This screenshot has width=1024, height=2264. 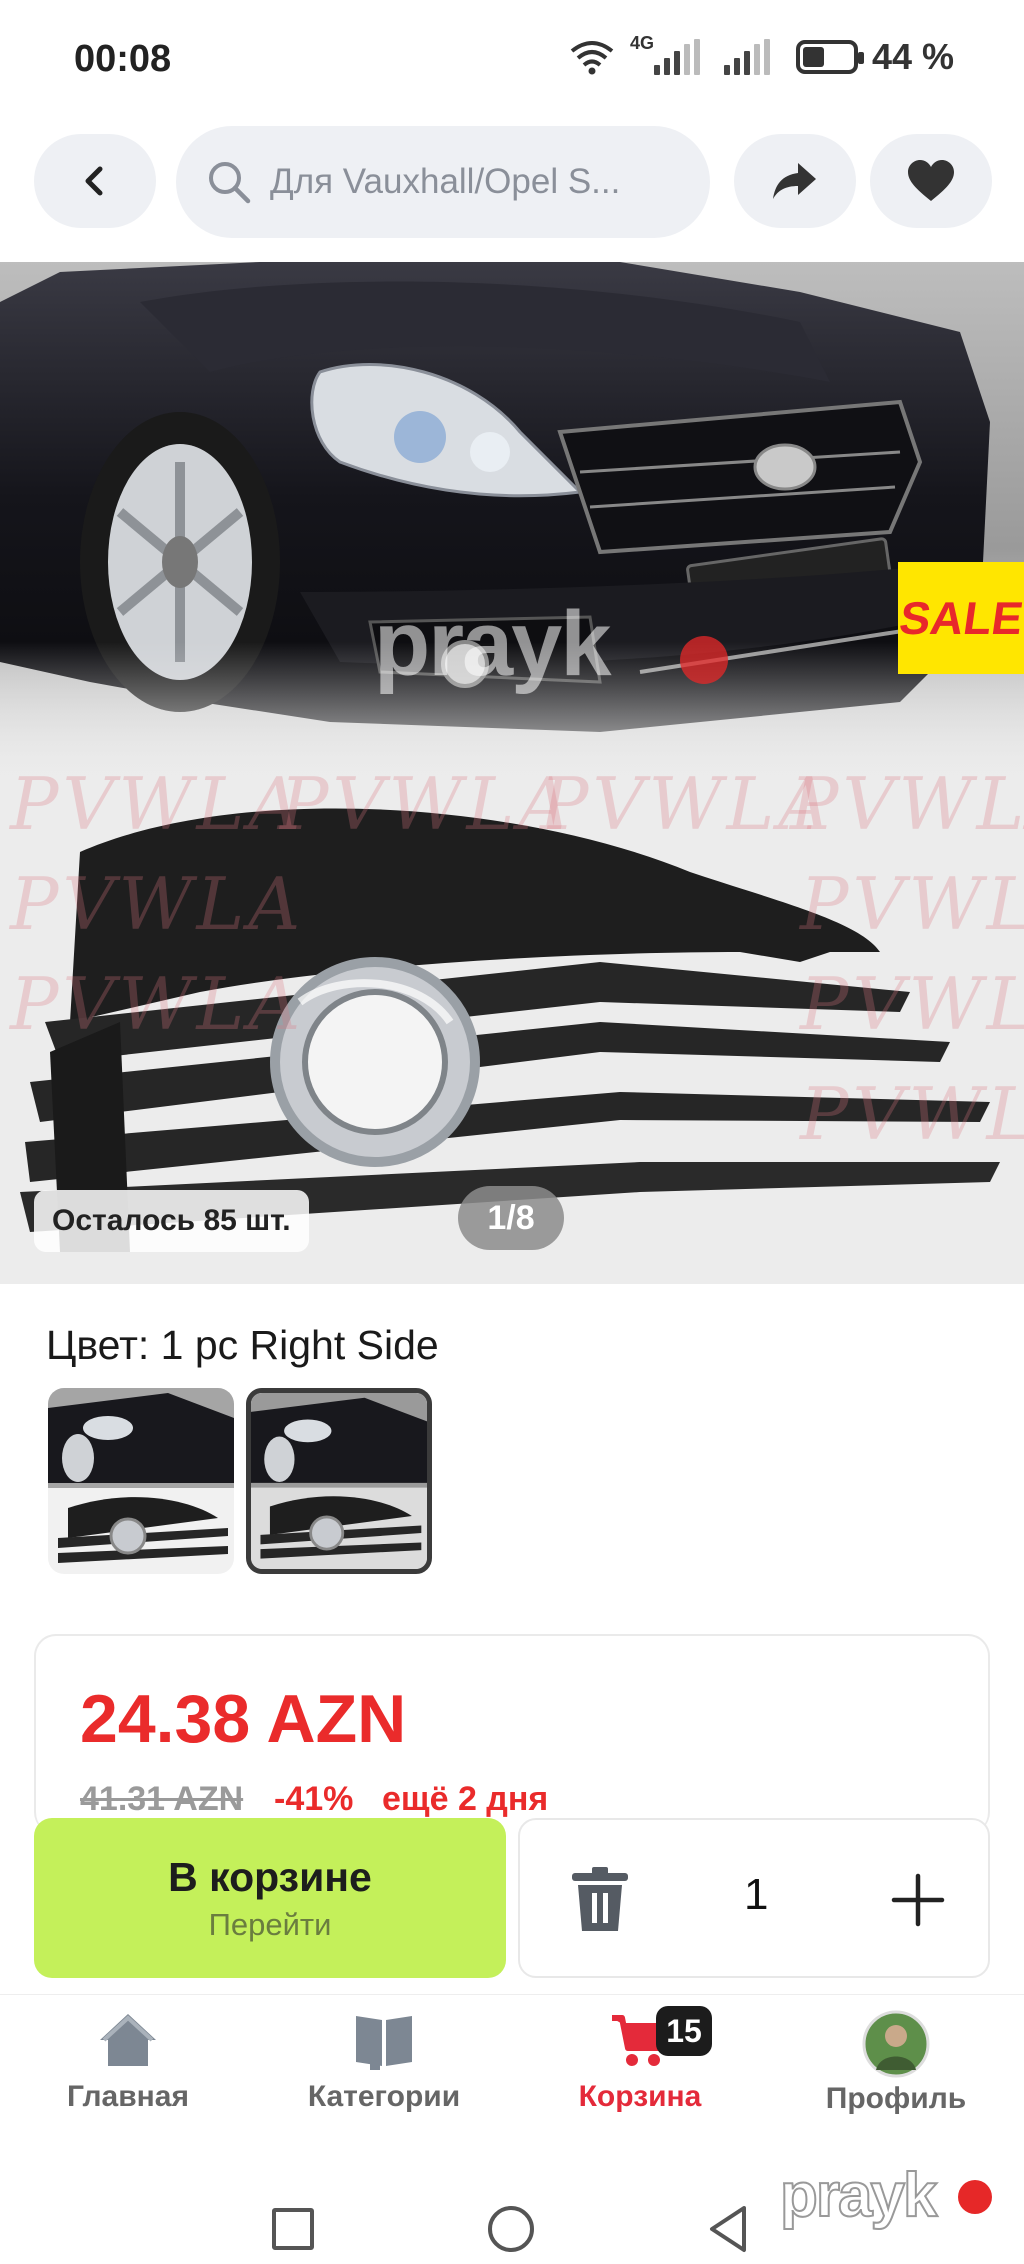 I want to click on brand-watermark-dot, so click(x=704, y=660).